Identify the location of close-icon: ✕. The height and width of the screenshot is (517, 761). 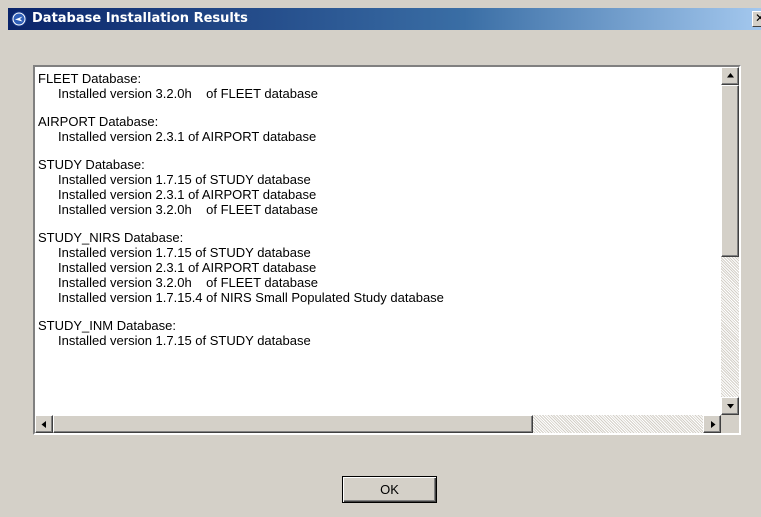
(756, 19).